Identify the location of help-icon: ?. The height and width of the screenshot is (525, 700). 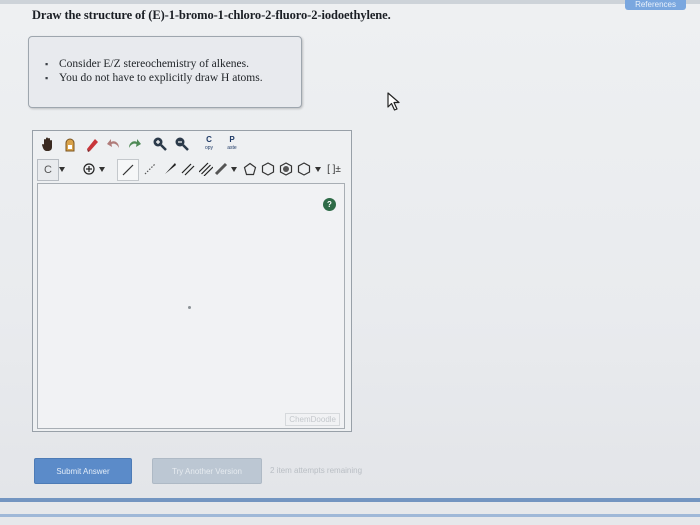
(329, 204).